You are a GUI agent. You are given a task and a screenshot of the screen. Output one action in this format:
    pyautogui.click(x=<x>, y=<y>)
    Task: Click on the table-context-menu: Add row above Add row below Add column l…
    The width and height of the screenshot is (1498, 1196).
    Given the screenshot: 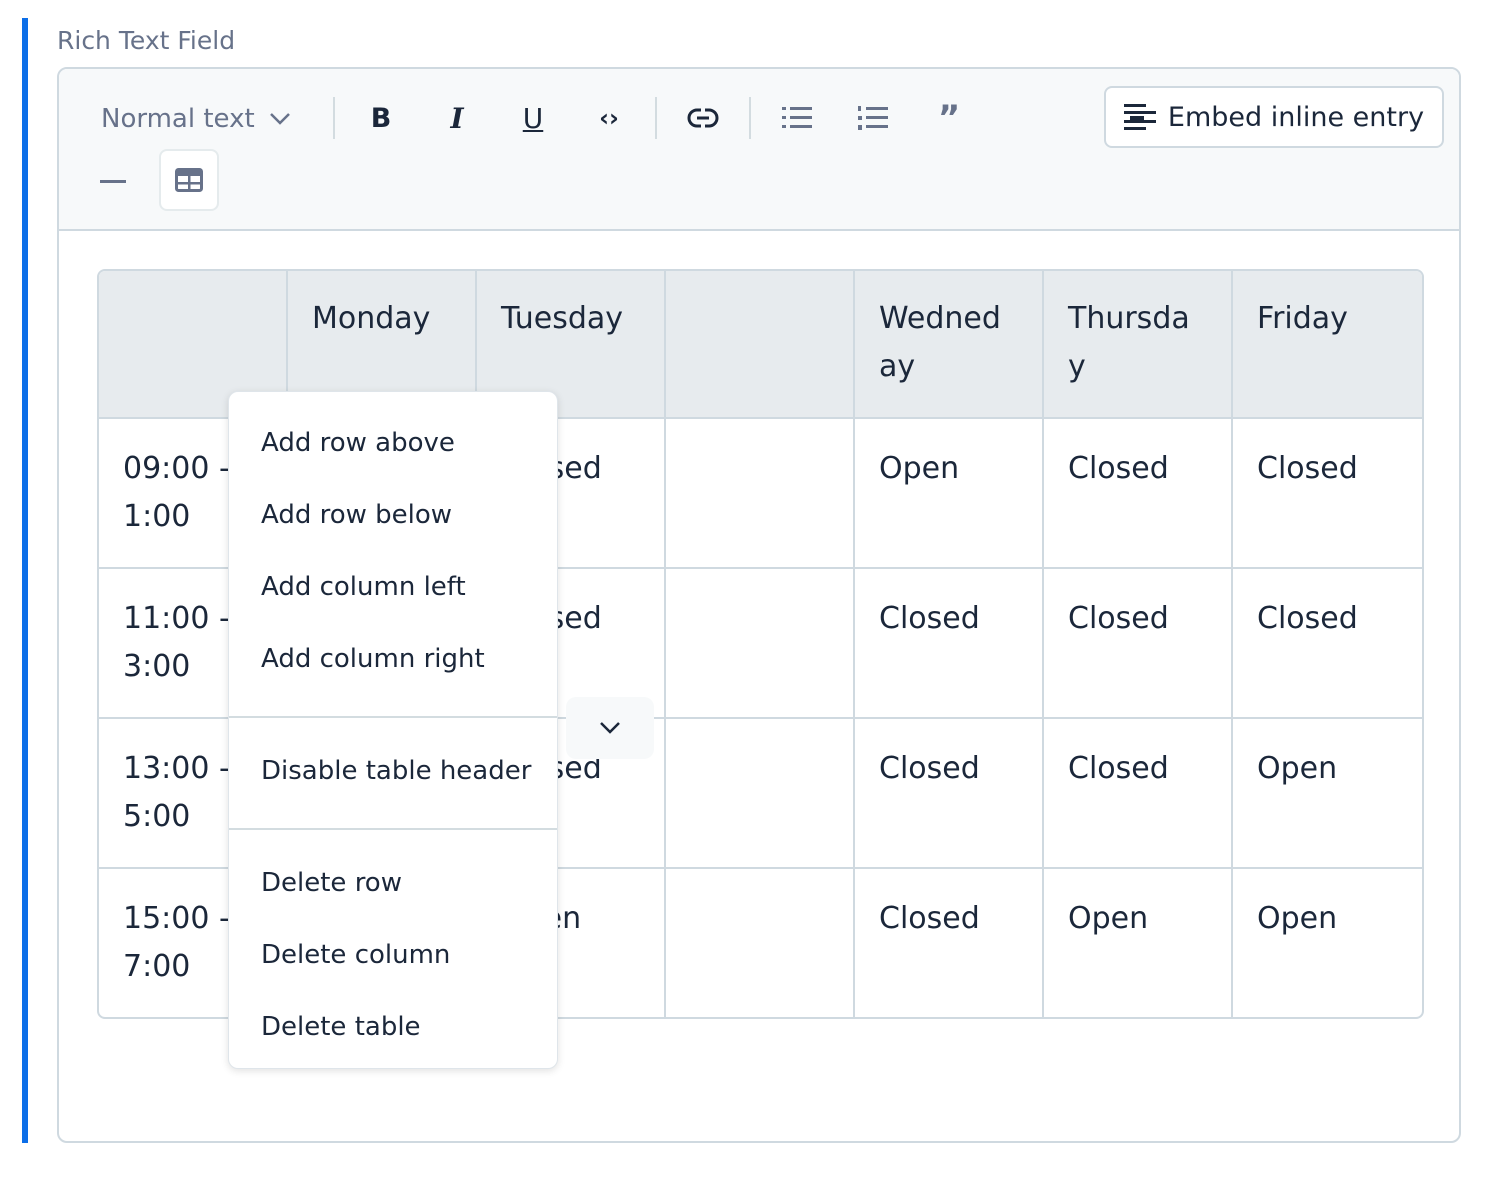 What is the action you would take?
    pyautogui.click(x=393, y=730)
    